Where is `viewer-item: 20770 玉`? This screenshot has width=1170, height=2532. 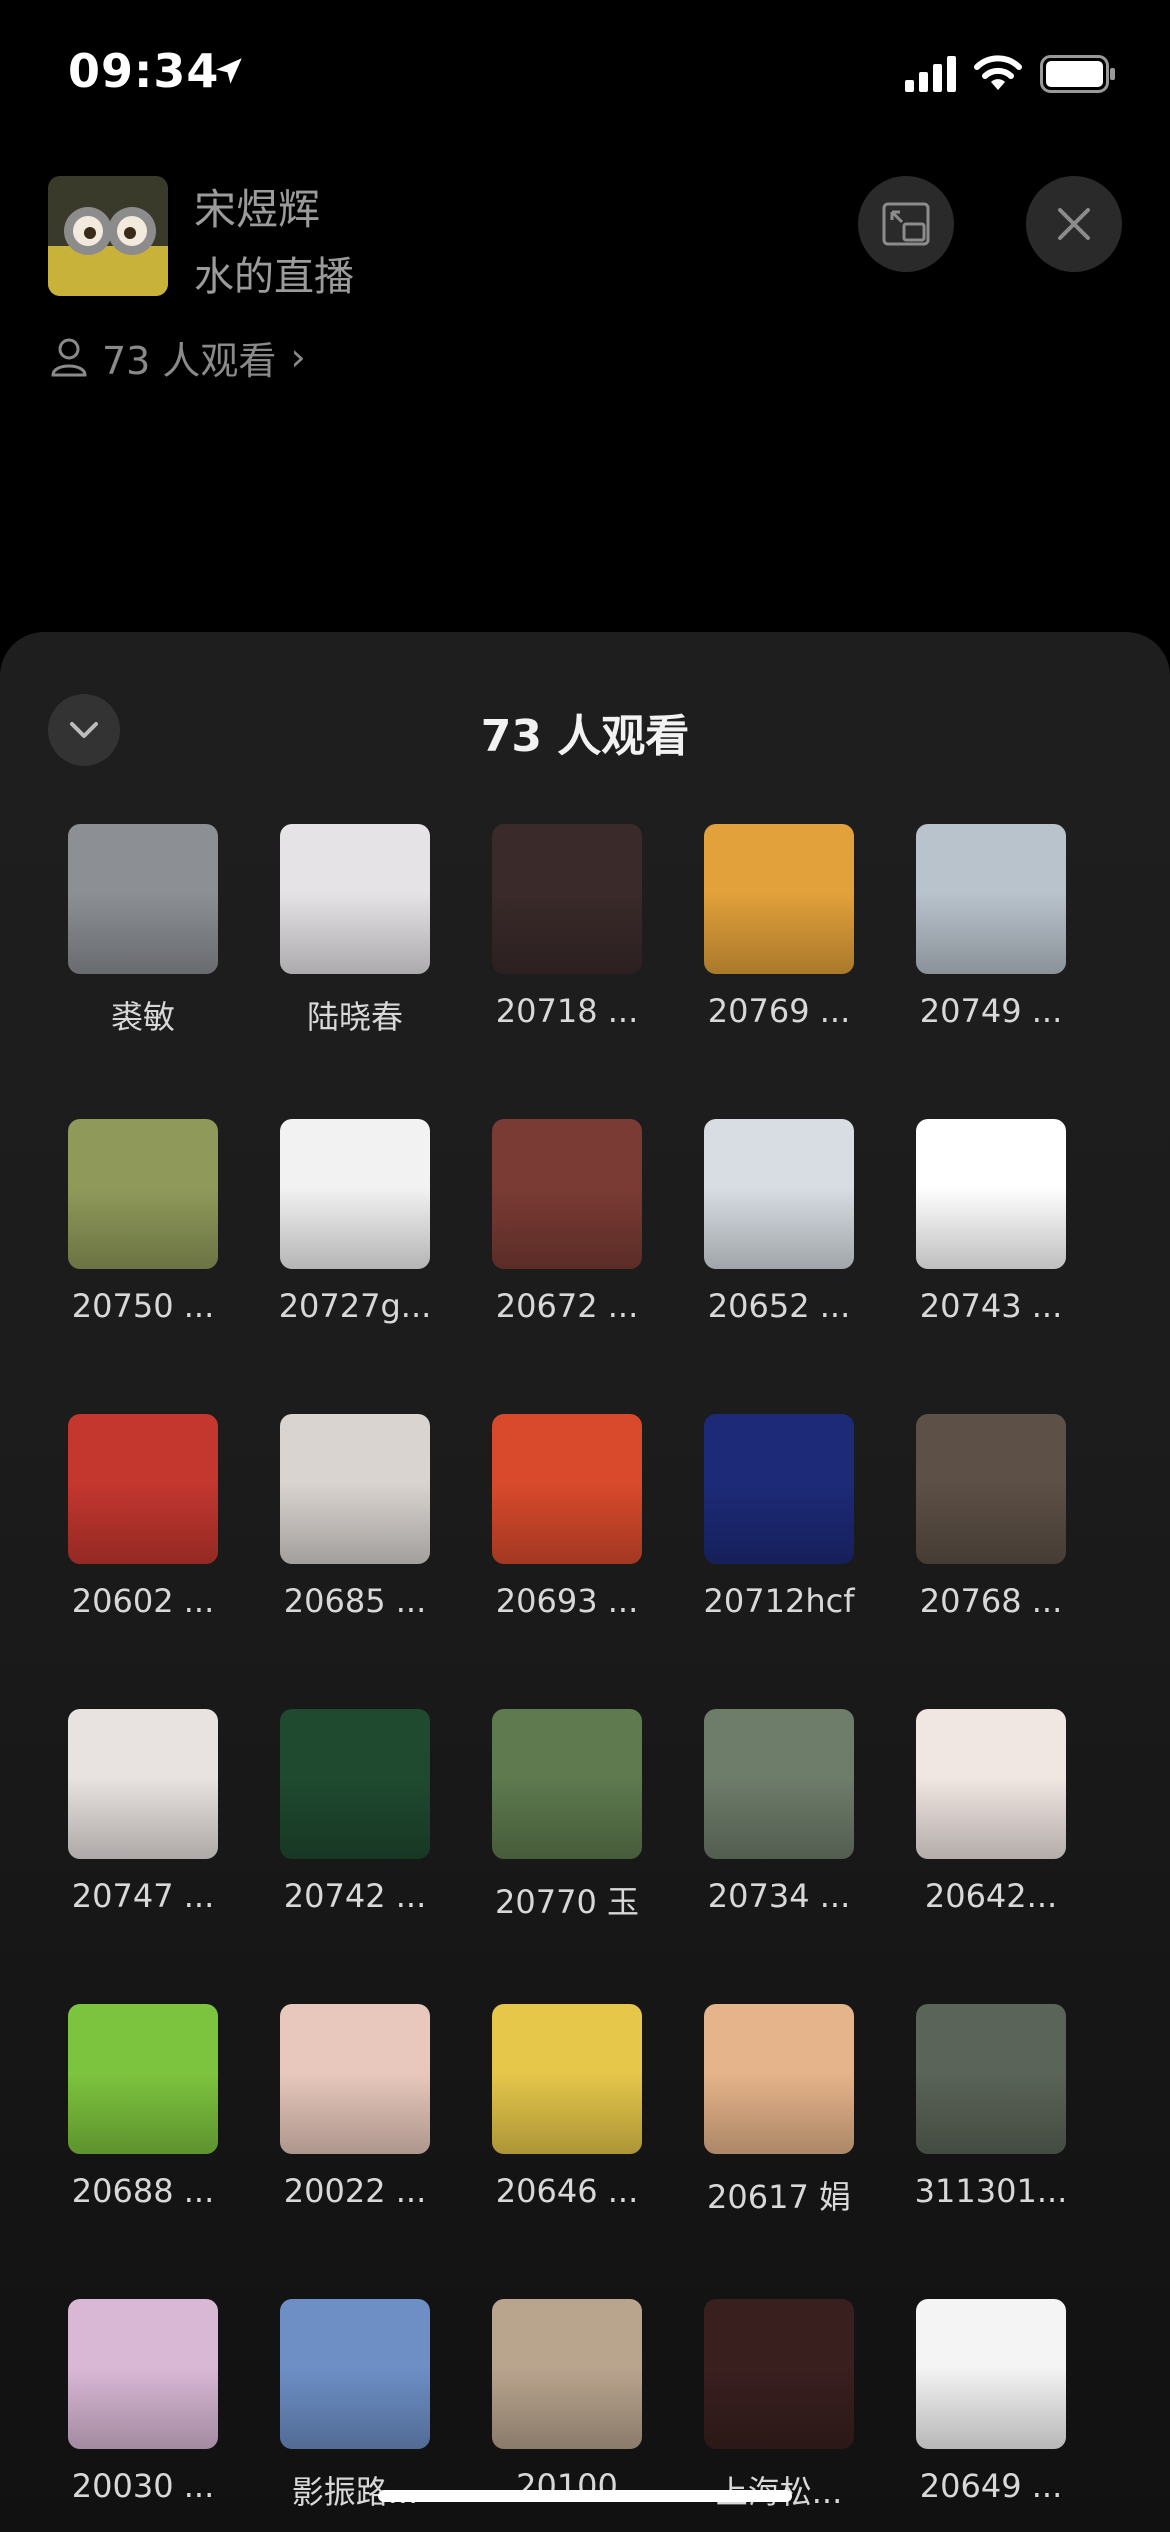 viewer-item: 20770 玉 is located at coordinates (567, 1816).